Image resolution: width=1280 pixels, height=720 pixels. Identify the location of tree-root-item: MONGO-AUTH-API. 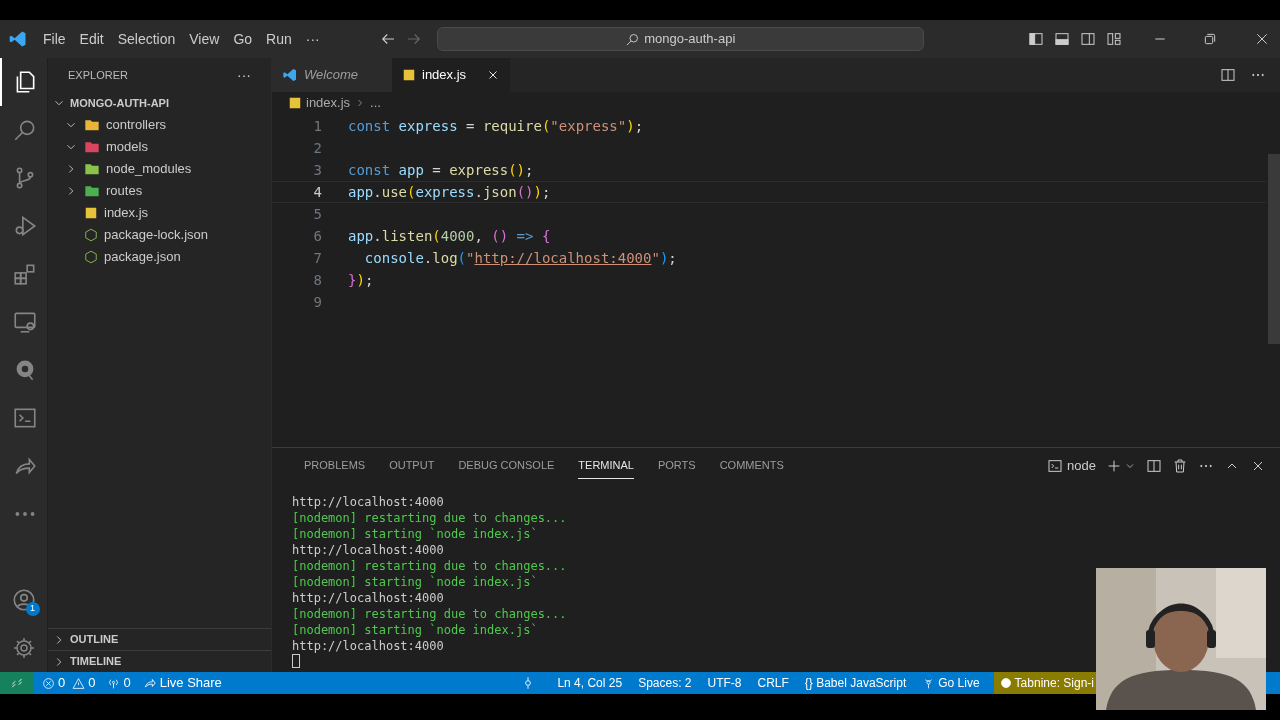
(159, 103).